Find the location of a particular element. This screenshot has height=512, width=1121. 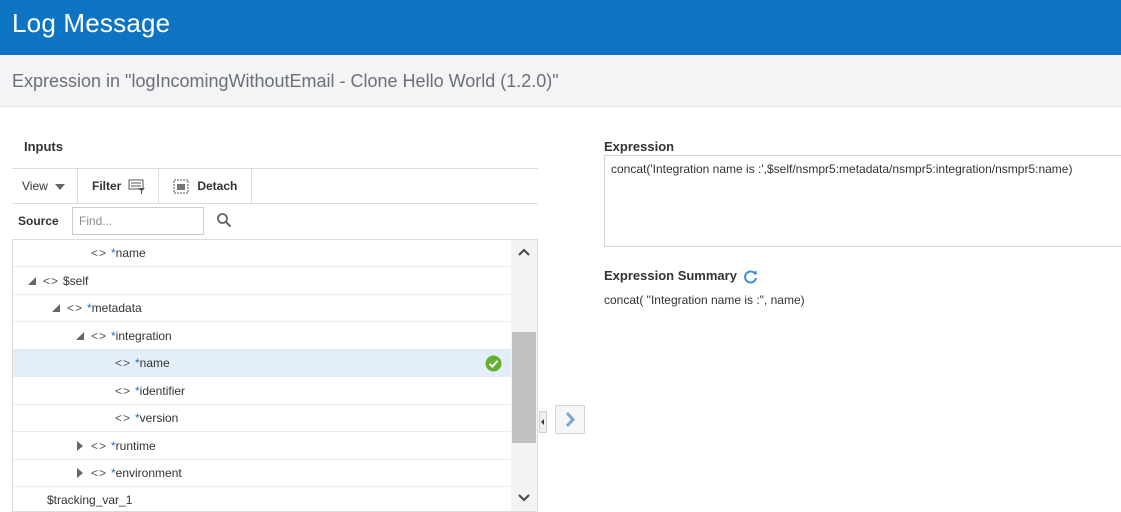

title-bar: Log Message is located at coordinates (560, 27).